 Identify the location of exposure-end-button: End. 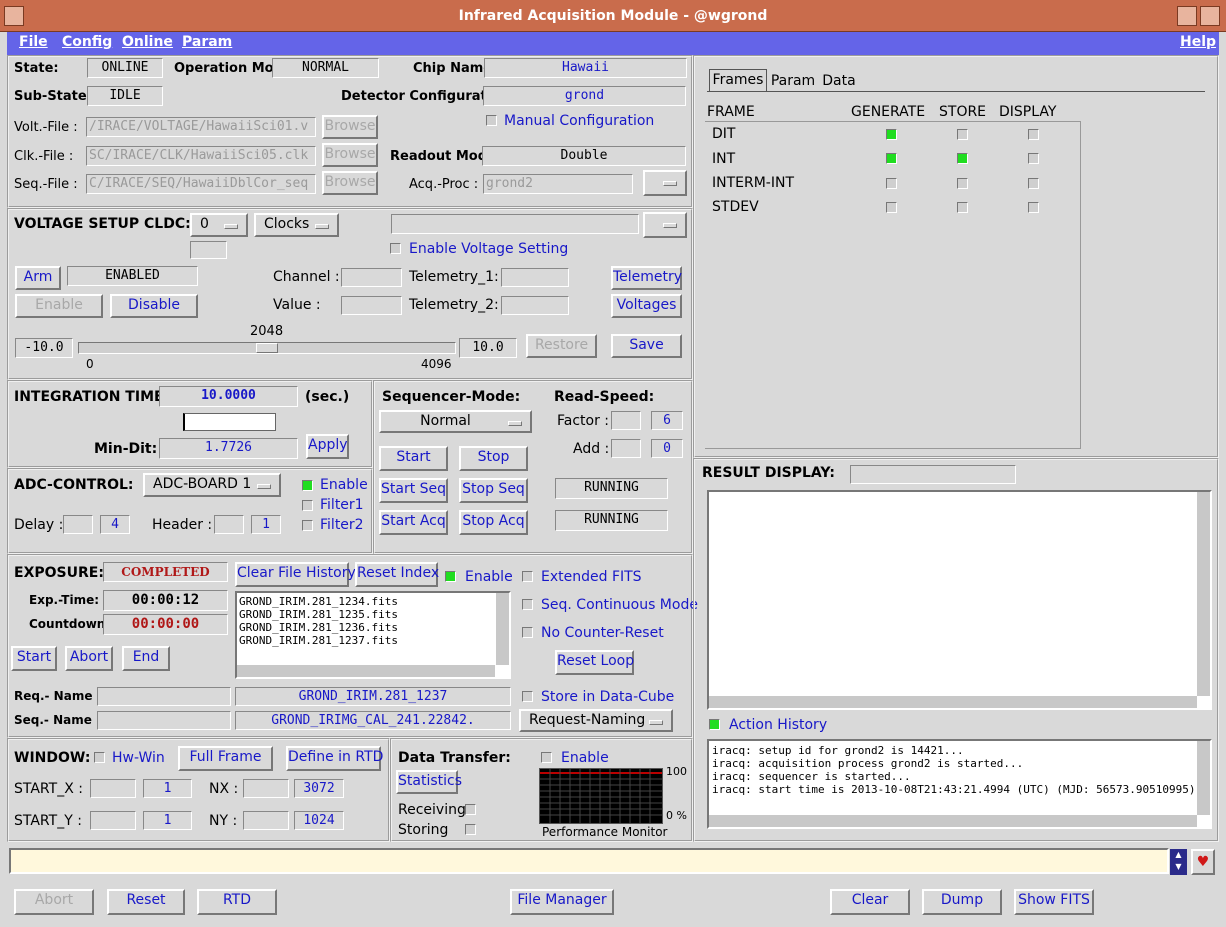
(146, 658).